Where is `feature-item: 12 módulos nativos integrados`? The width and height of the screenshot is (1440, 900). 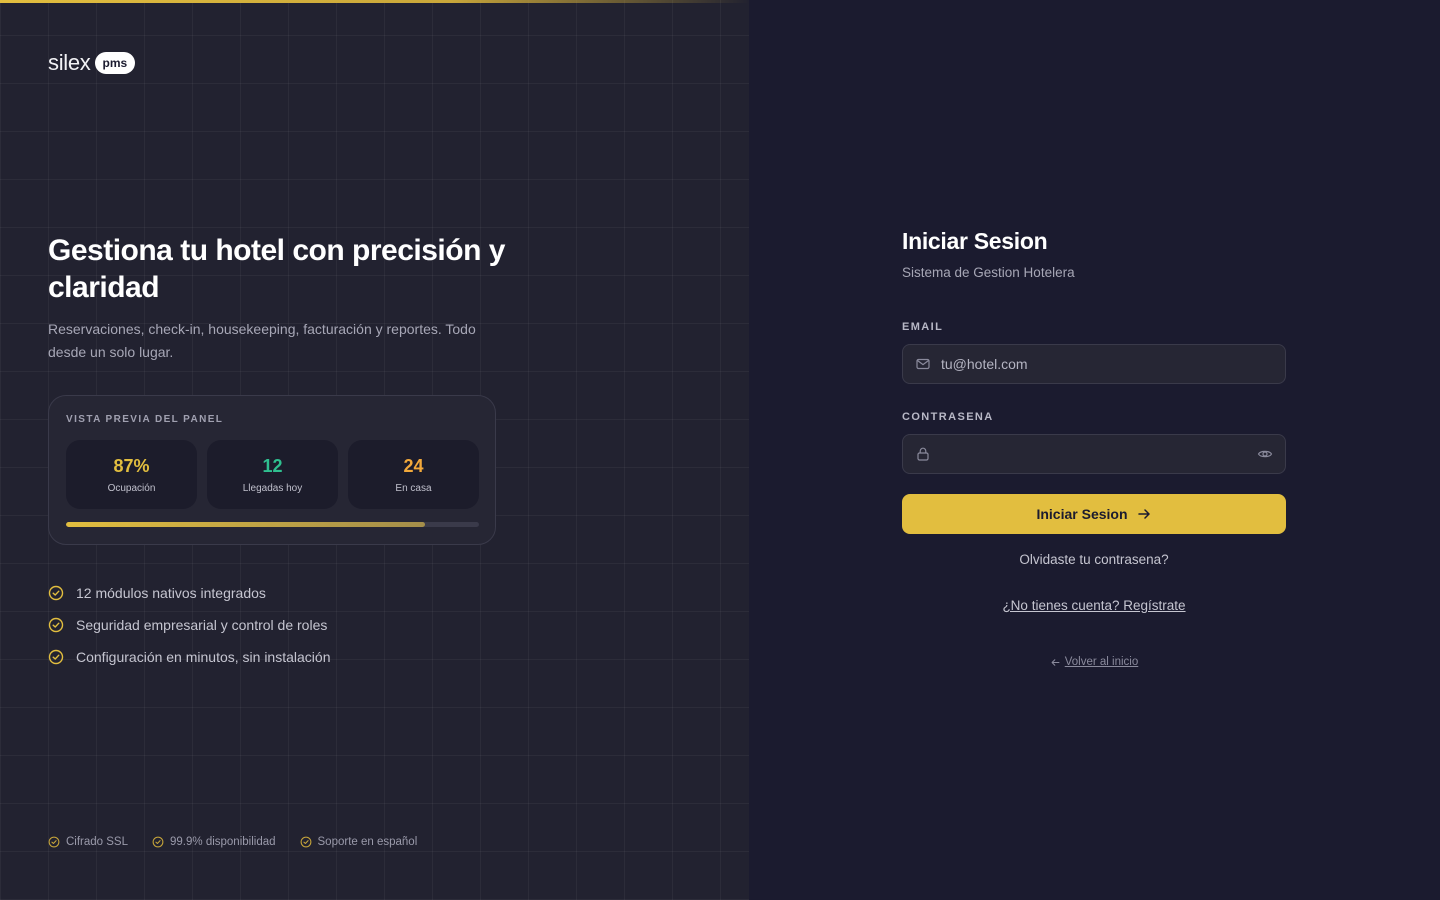 feature-item: 12 módulos nativos integrados is located at coordinates (189, 593).